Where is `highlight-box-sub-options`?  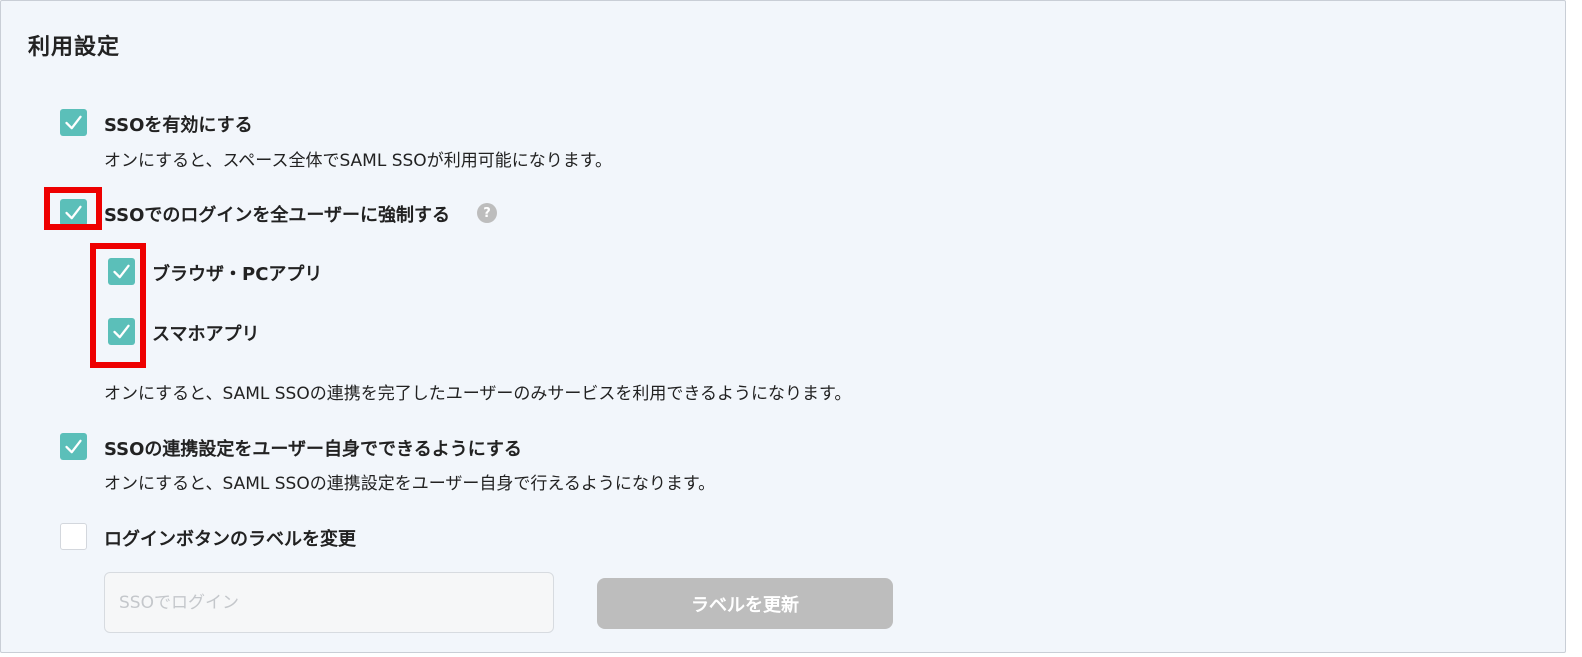
highlight-box-sub-options is located at coordinates (118, 305).